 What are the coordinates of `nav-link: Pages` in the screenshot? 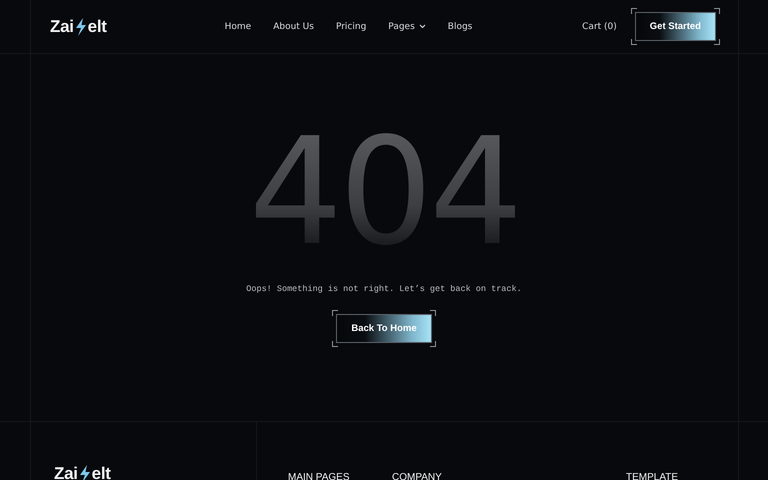 It's located at (407, 27).